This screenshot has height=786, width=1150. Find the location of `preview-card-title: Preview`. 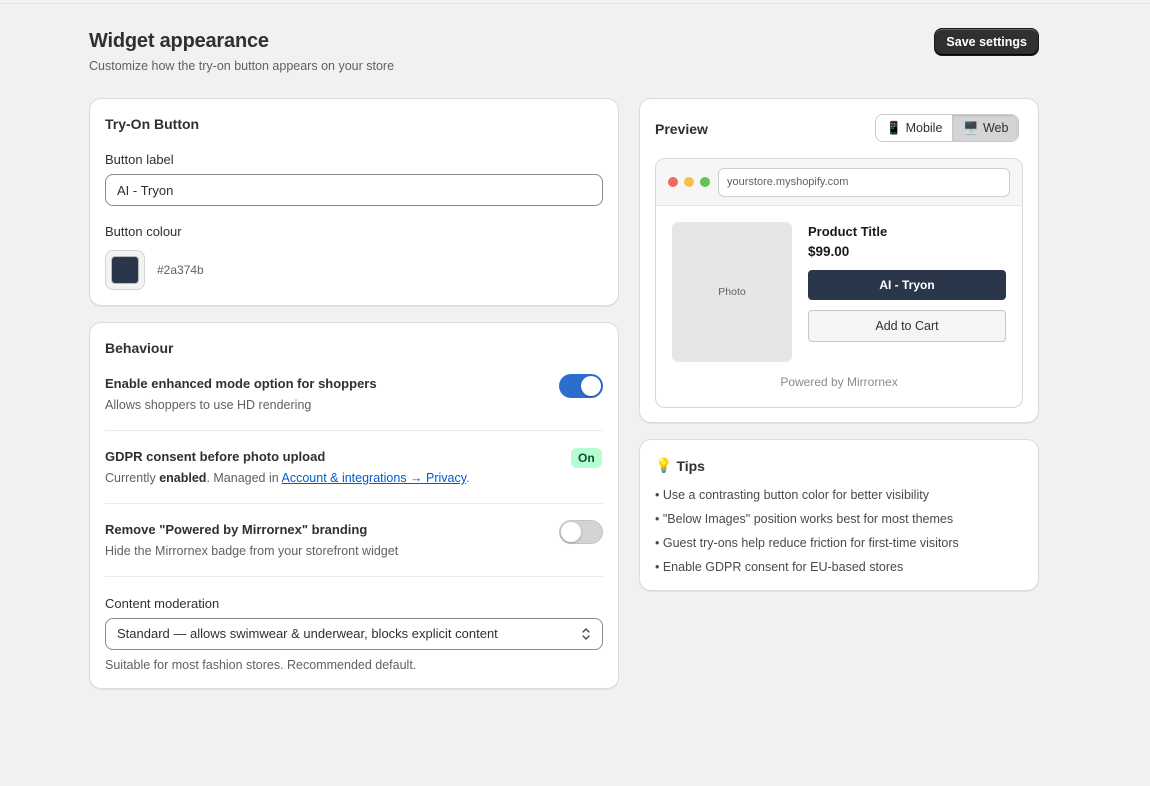

preview-card-title: Preview is located at coordinates (681, 129).